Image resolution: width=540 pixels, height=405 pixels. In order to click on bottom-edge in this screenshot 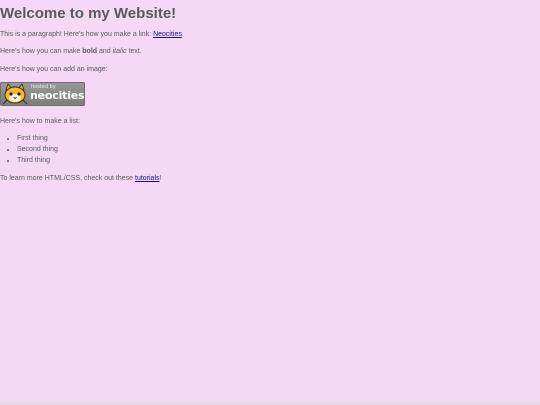, I will do `click(270, 403)`.